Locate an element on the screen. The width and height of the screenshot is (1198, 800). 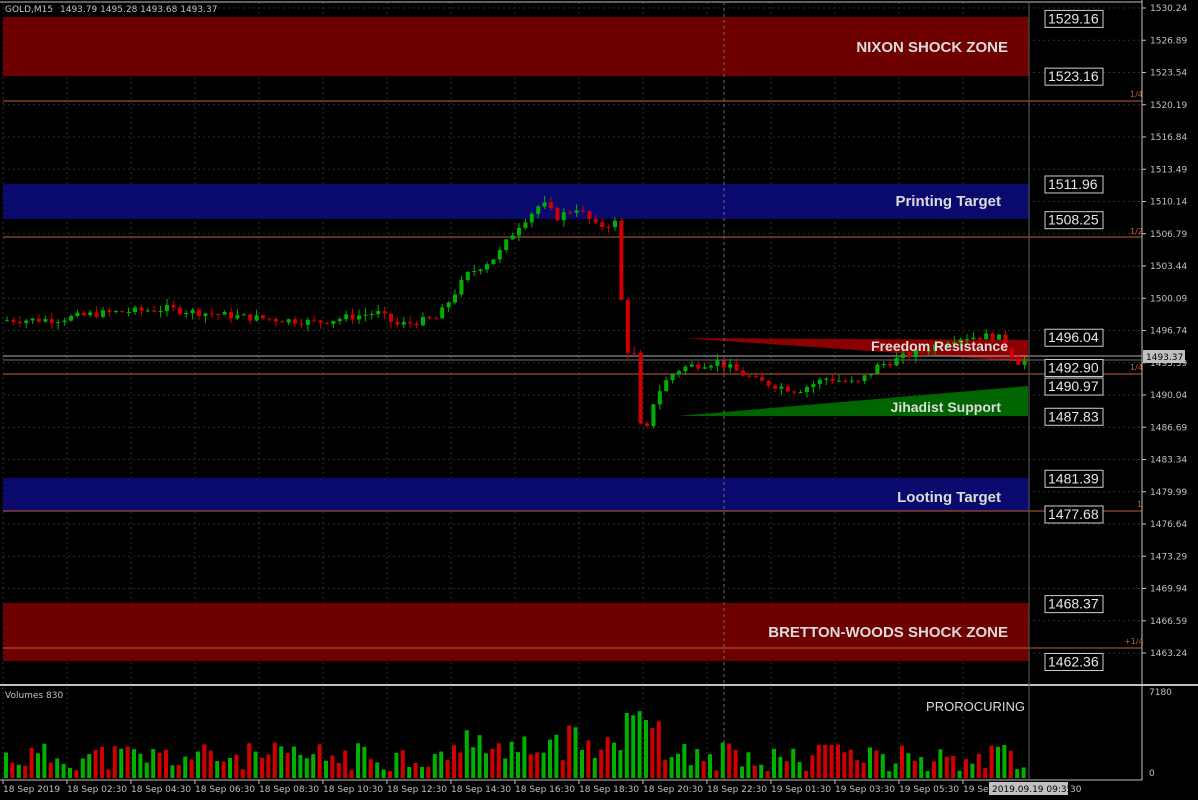
time-tick-label: 18 Sep 10:30 is located at coordinates (353, 790).